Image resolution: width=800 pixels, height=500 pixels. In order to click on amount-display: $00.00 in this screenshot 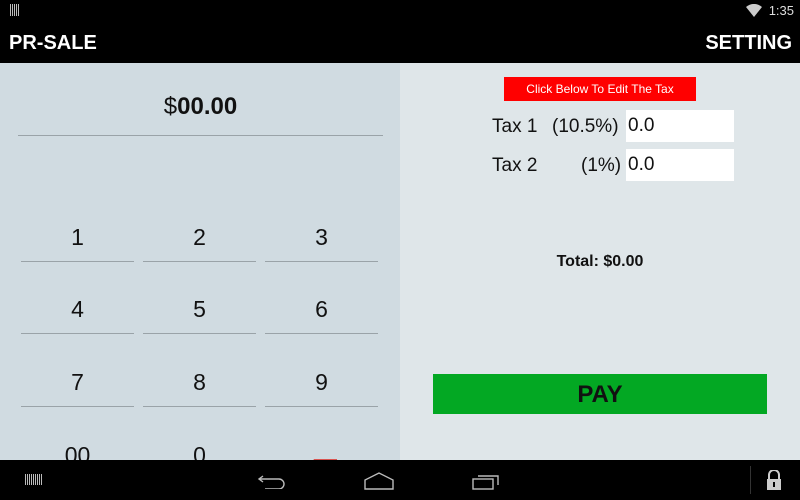, I will do `click(200, 114)`.